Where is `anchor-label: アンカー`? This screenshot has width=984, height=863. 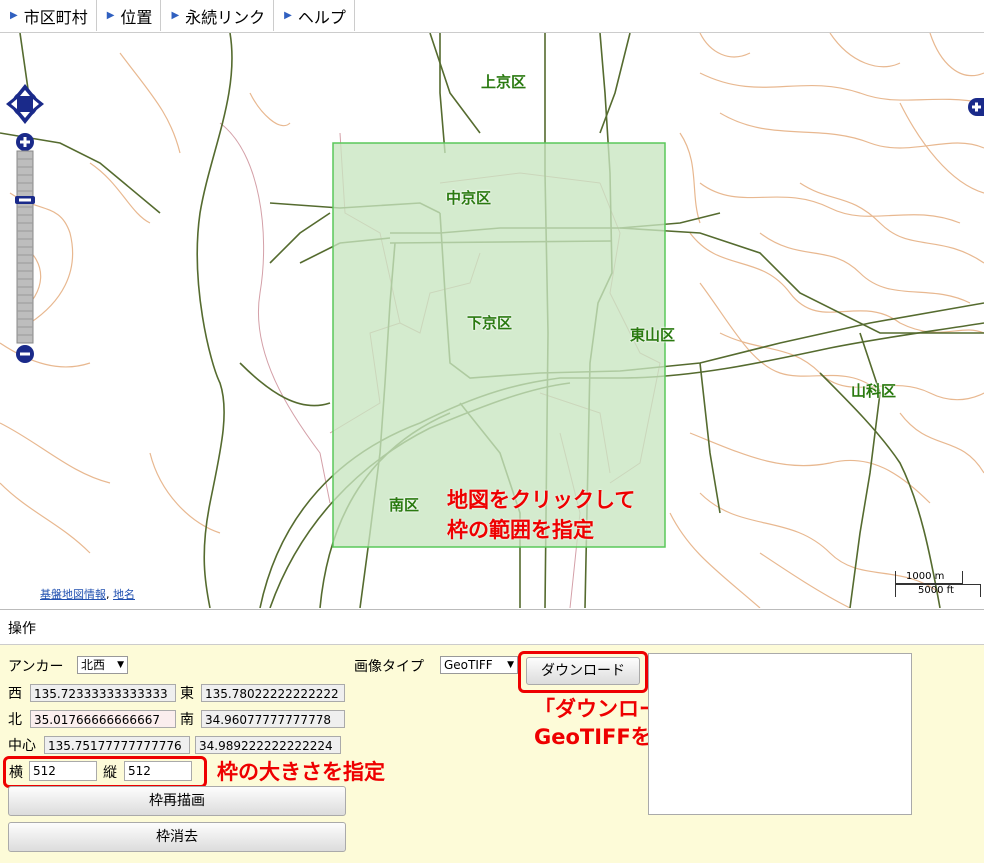
anchor-label: アンカー is located at coordinates (36, 667).